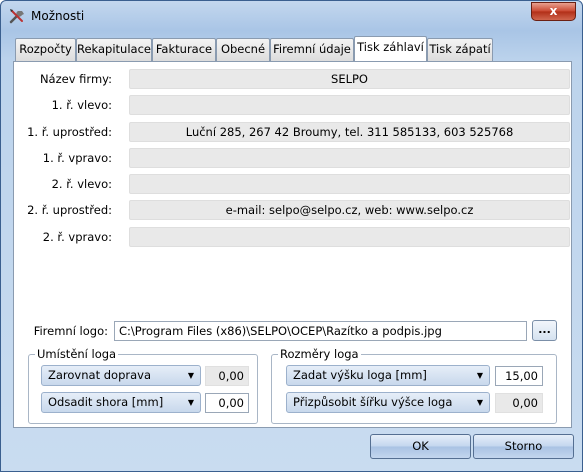  I want to click on offset-combo-value: Odsadit shora [mm], so click(106, 402).